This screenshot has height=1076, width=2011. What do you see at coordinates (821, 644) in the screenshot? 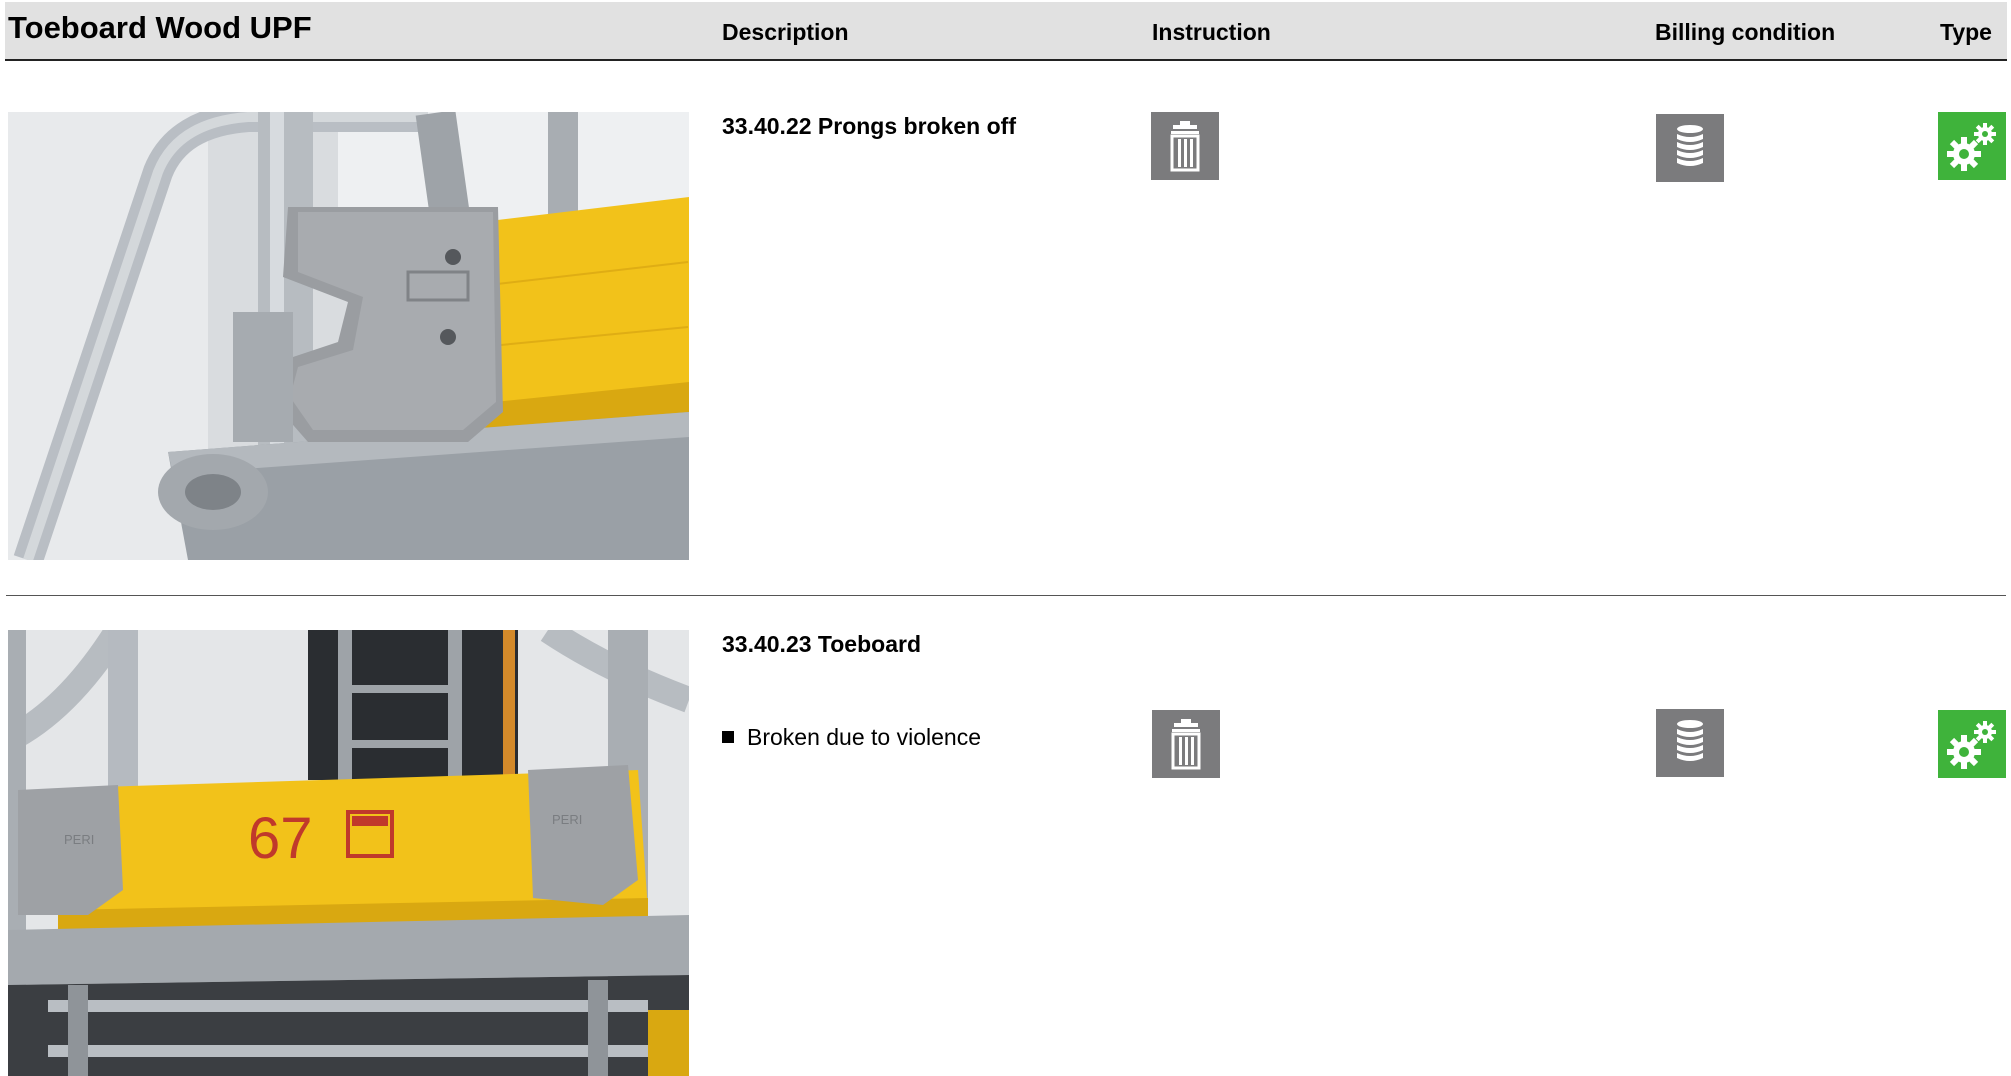
I see `damage-code-label: 33.40.23 Toeboard` at bounding box center [821, 644].